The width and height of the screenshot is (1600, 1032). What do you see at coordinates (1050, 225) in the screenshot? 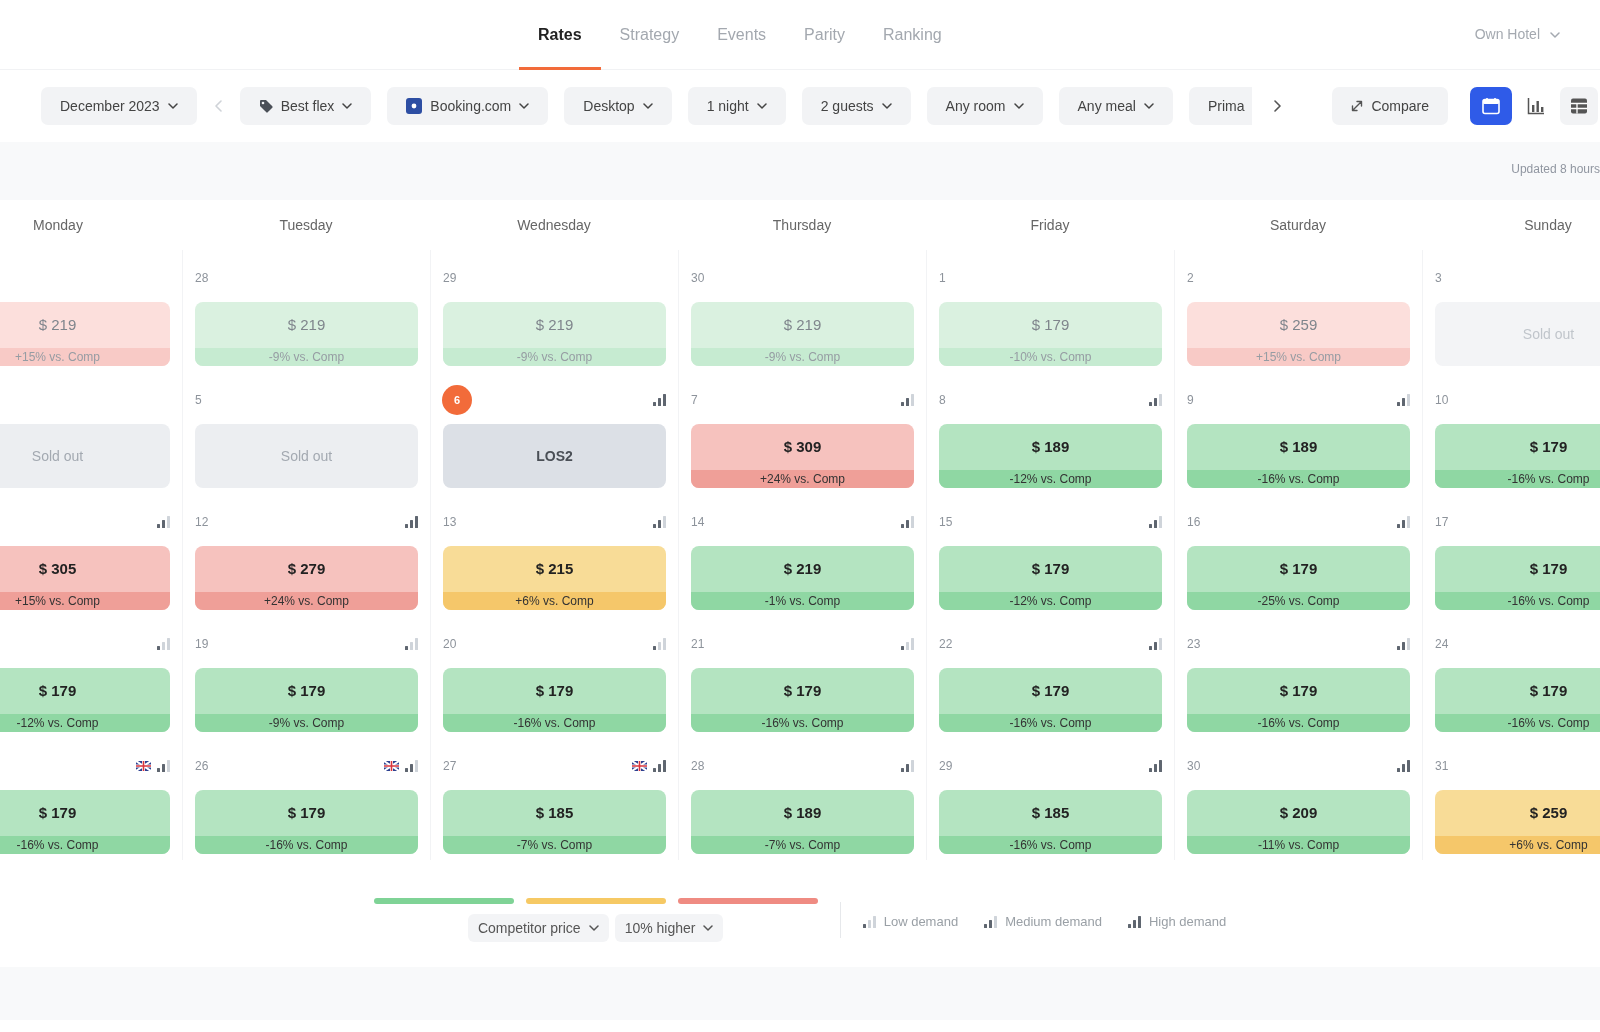
I see `weekday-label: Friday` at bounding box center [1050, 225].